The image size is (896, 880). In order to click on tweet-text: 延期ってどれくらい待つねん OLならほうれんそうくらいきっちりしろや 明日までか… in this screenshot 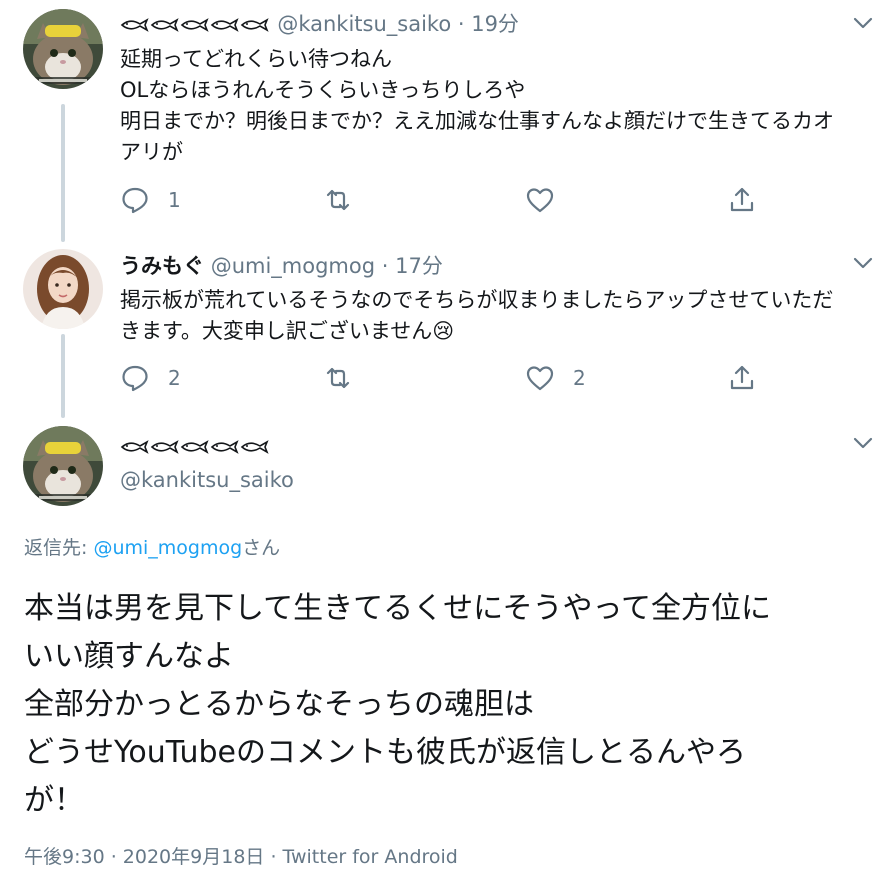, I will do `click(477, 106)`.